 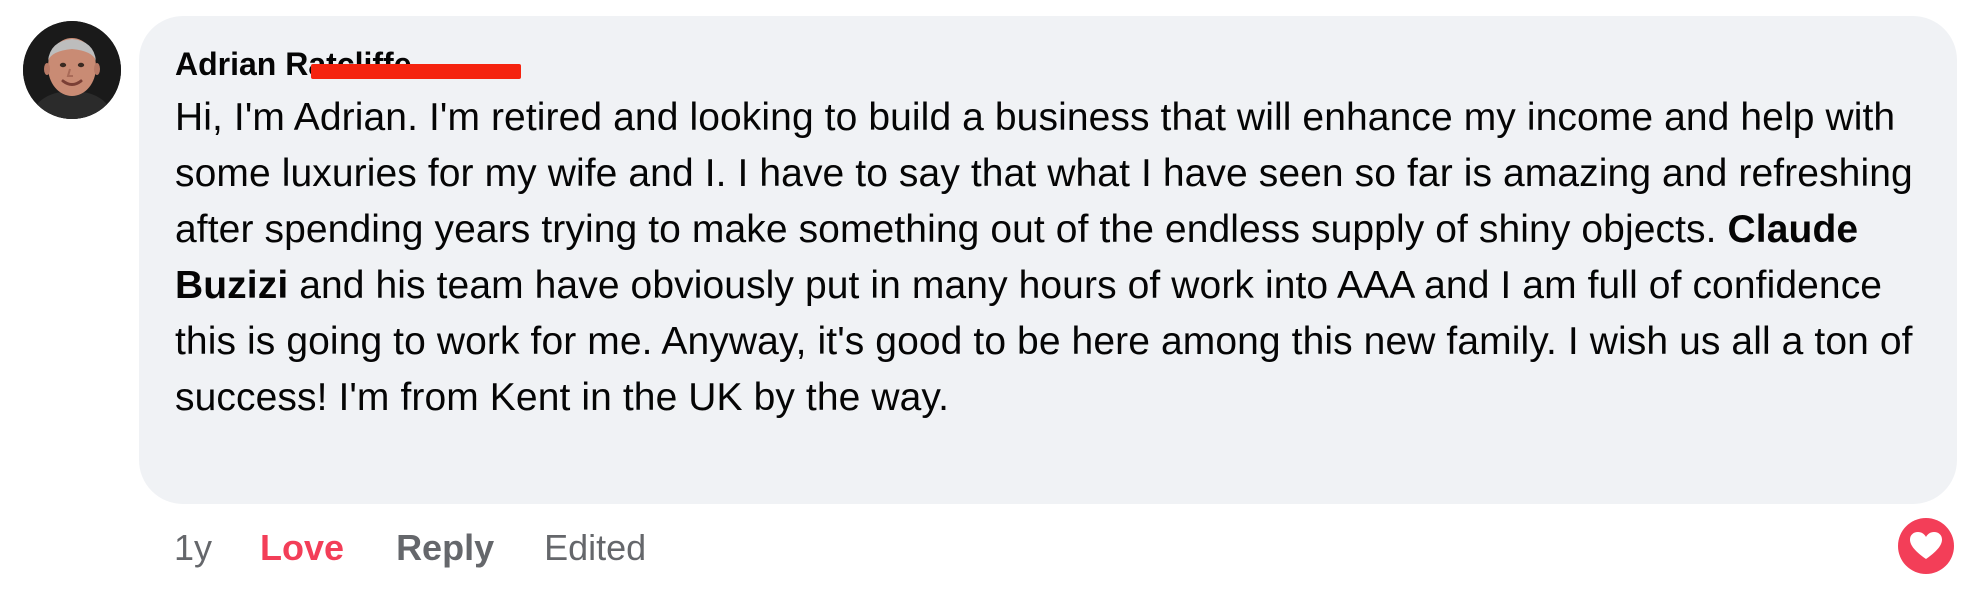 What do you see at coordinates (1048, 64) in the screenshot?
I see `author-row: Adrian Ratcliffe` at bounding box center [1048, 64].